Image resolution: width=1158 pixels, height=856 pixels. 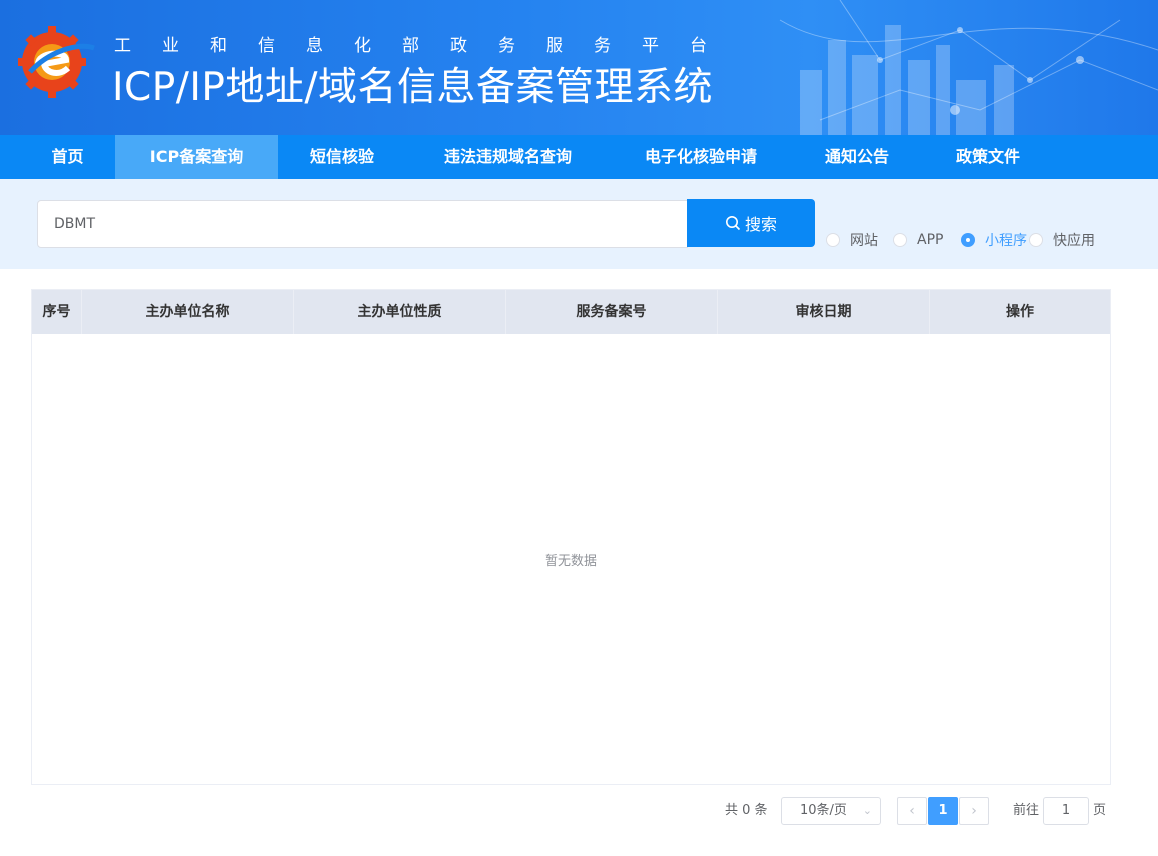 What do you see at coordinates (57, 312) in the screenshot?
I see `column-header-index: 序号` at bounding box center [57, 312].